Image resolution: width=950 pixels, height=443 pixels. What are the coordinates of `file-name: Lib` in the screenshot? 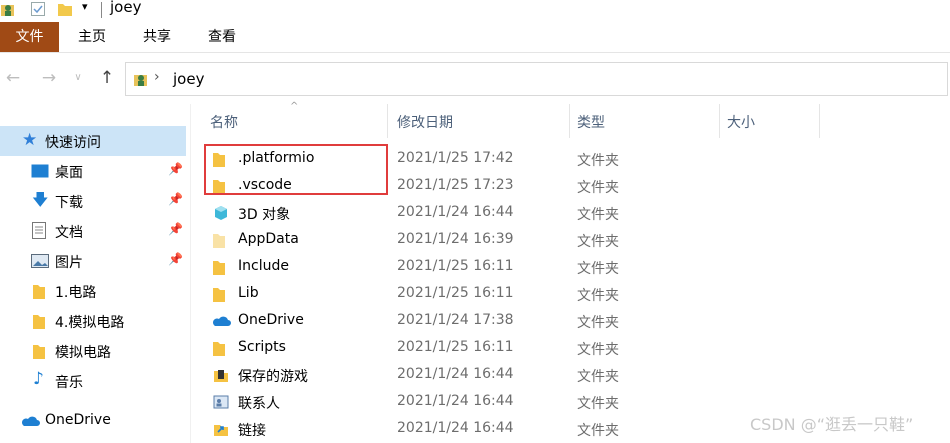 It's located at (248, 293).